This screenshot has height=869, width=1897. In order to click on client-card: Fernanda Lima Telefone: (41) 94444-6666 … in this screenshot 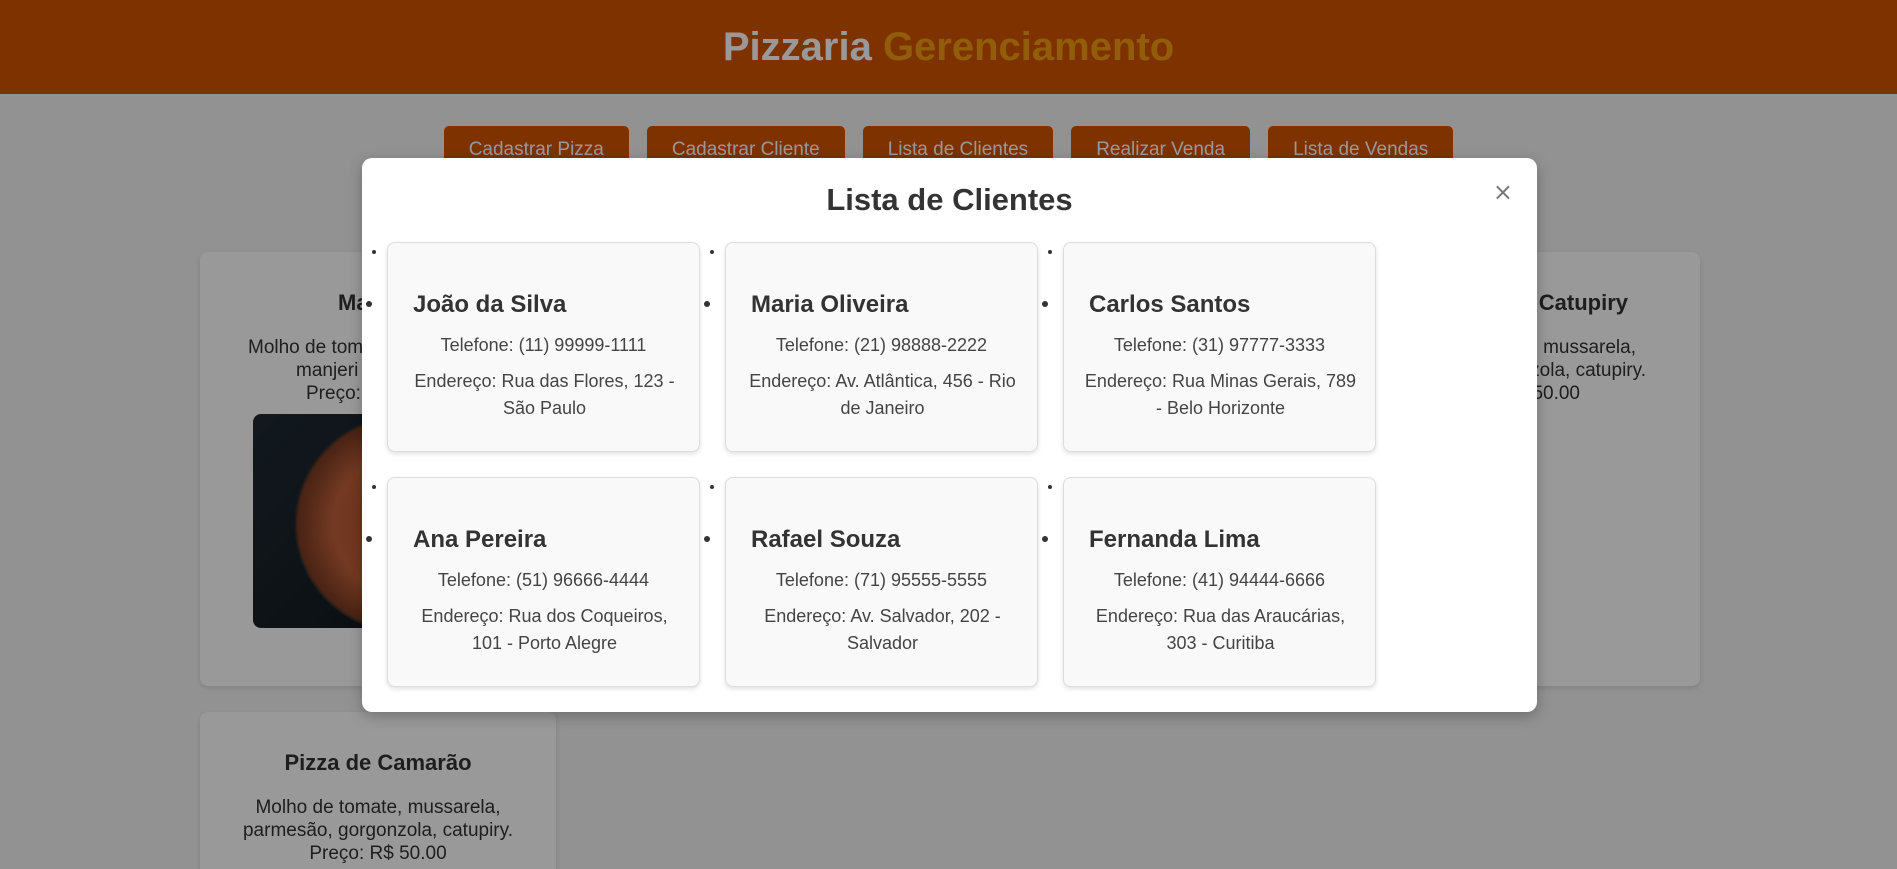, I will do `click(1209, 582)`.